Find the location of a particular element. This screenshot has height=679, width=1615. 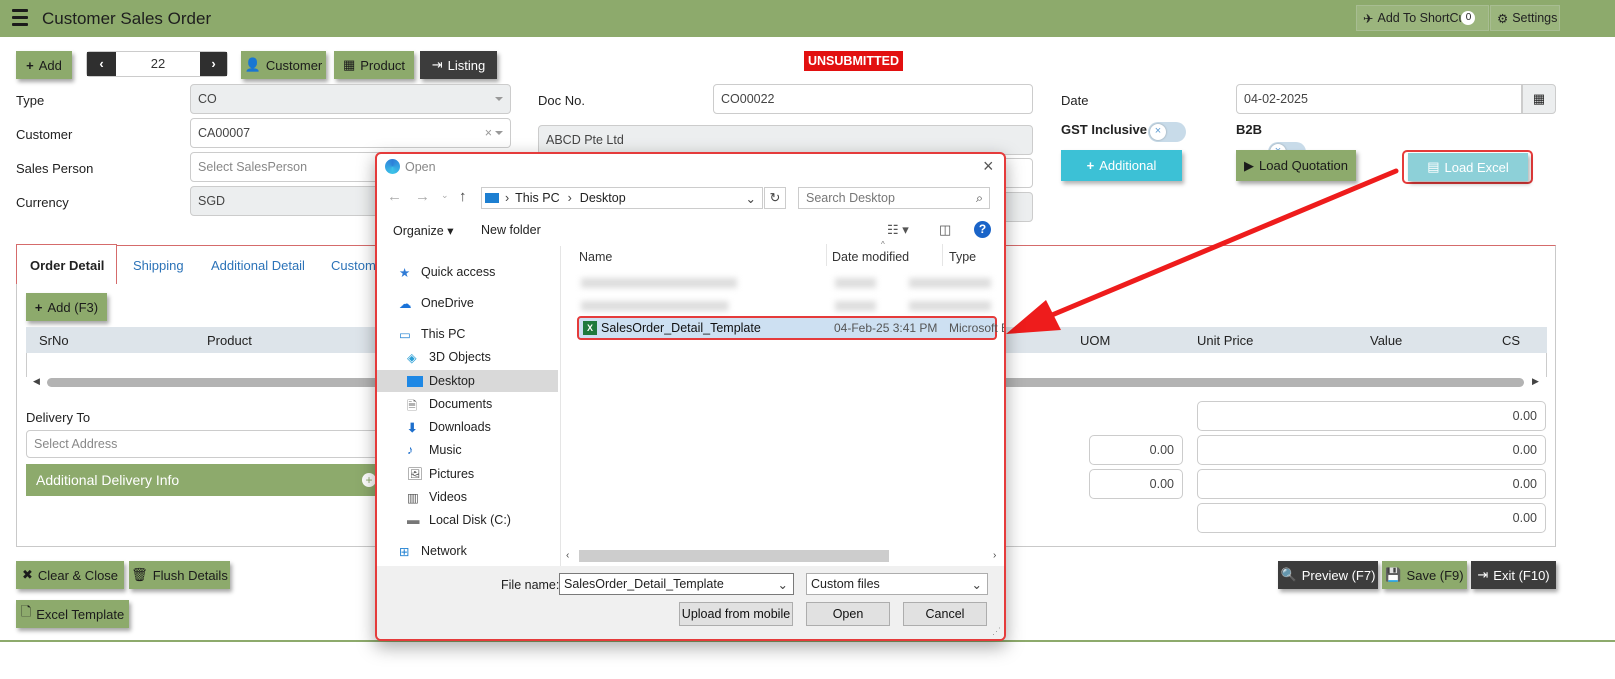

view-options-icon: ☷ ▾ is located at coordinates (898, 230).